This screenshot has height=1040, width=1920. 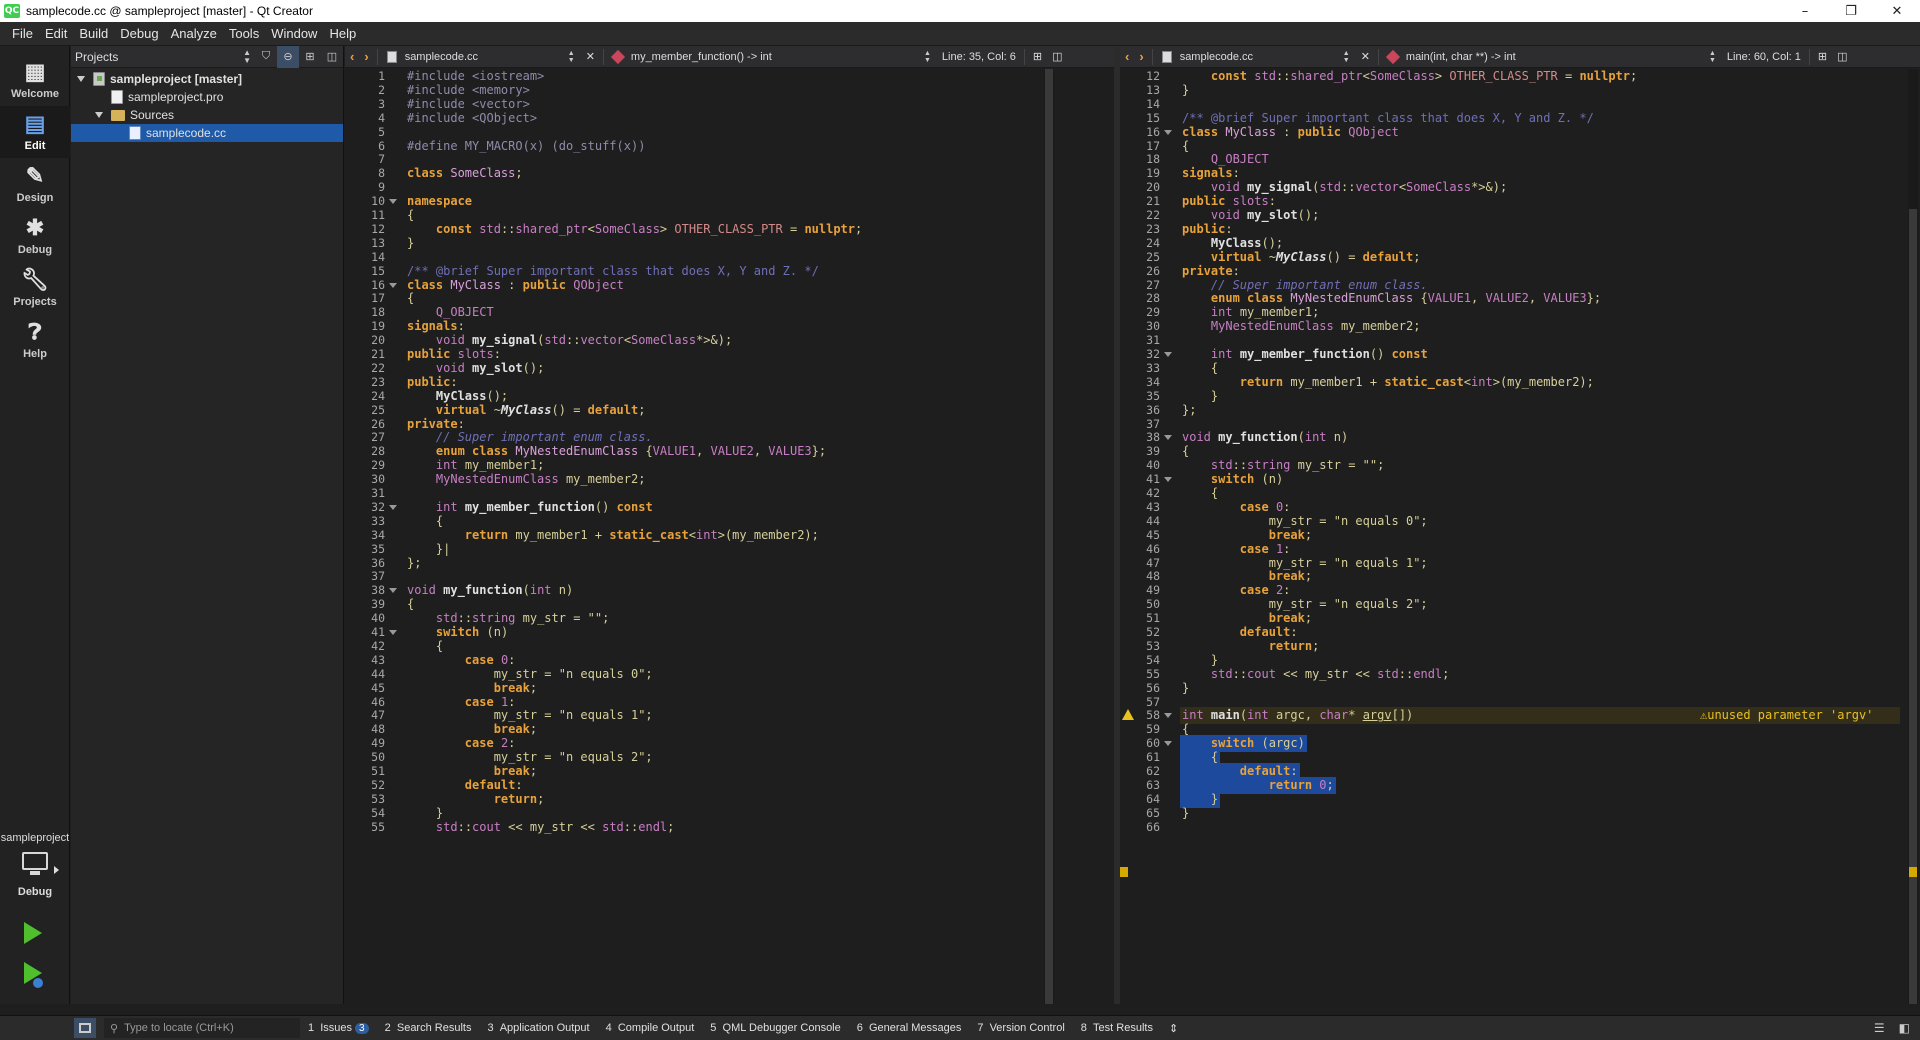 What do you see at coordinates (1851, 11) in the screenshot?
I see `restore-button: ❐` at bounding box center [1851, 11].